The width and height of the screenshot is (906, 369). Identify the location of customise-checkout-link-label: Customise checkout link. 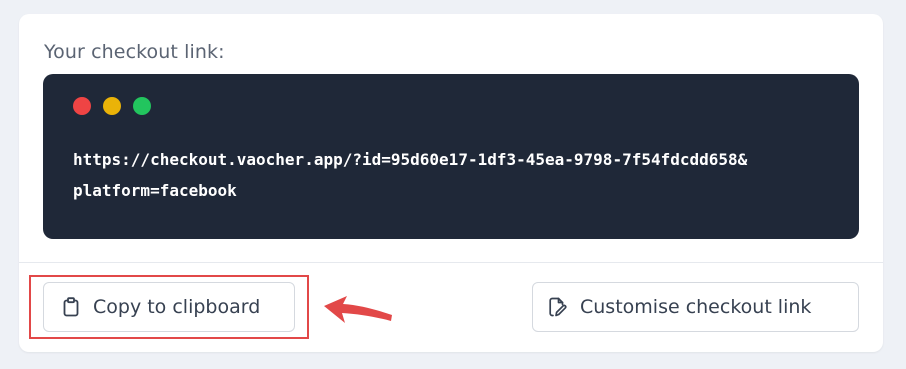
(696, 307).